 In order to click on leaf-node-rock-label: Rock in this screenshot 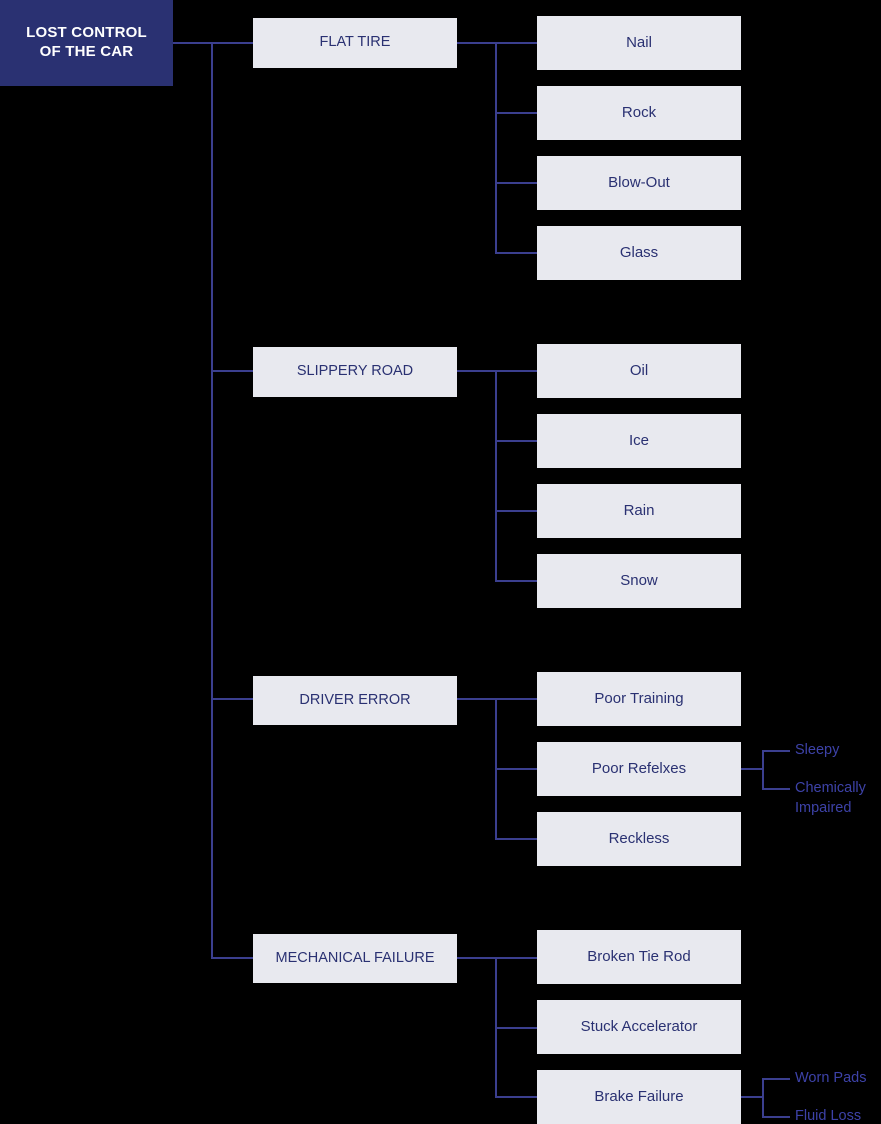, I will do `click(639, 112)`.